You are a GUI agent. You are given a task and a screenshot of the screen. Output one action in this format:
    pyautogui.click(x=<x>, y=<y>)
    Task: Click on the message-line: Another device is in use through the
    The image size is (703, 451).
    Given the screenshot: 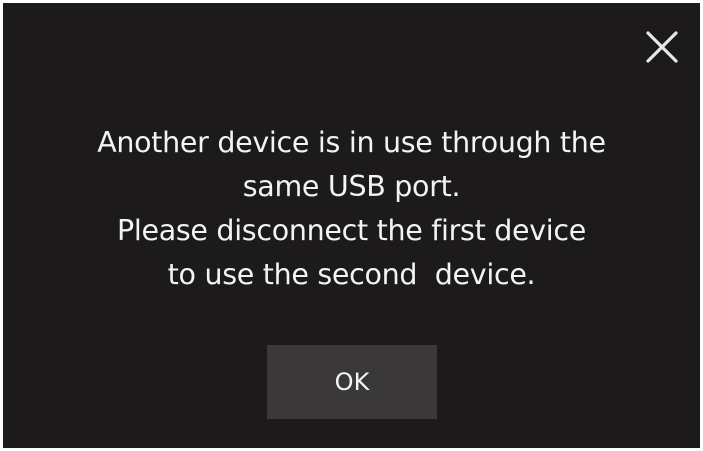 What is the action you would take?
    pyautogui.click(x=351, y=142)
    